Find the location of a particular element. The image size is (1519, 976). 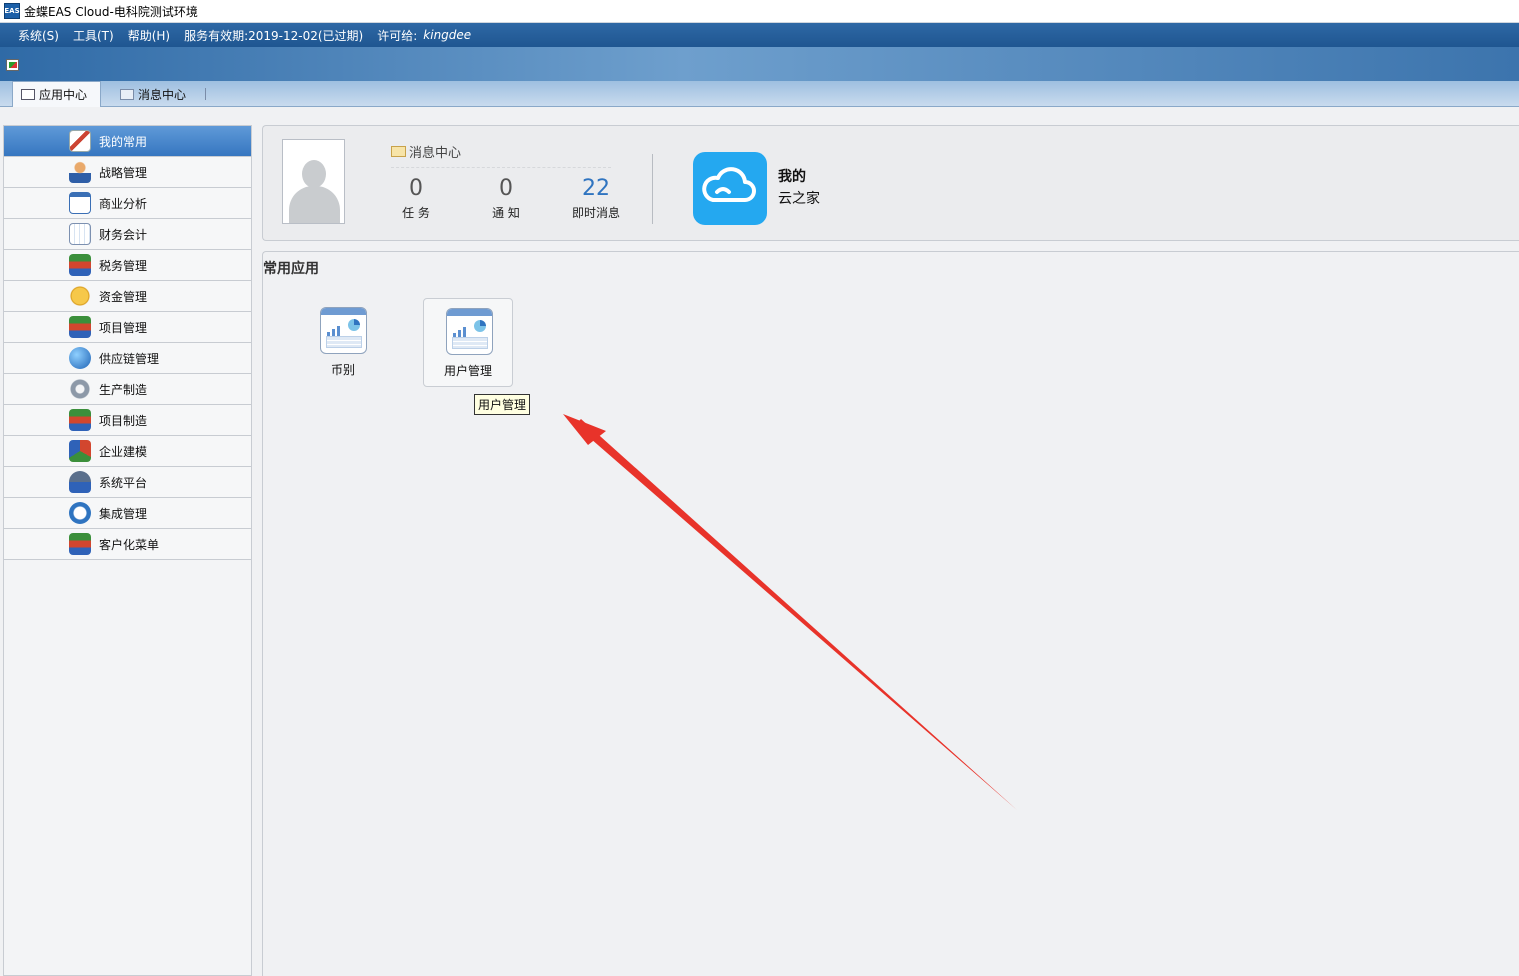

menu-help: 帮助(H) is located at coordinates (149, 35).